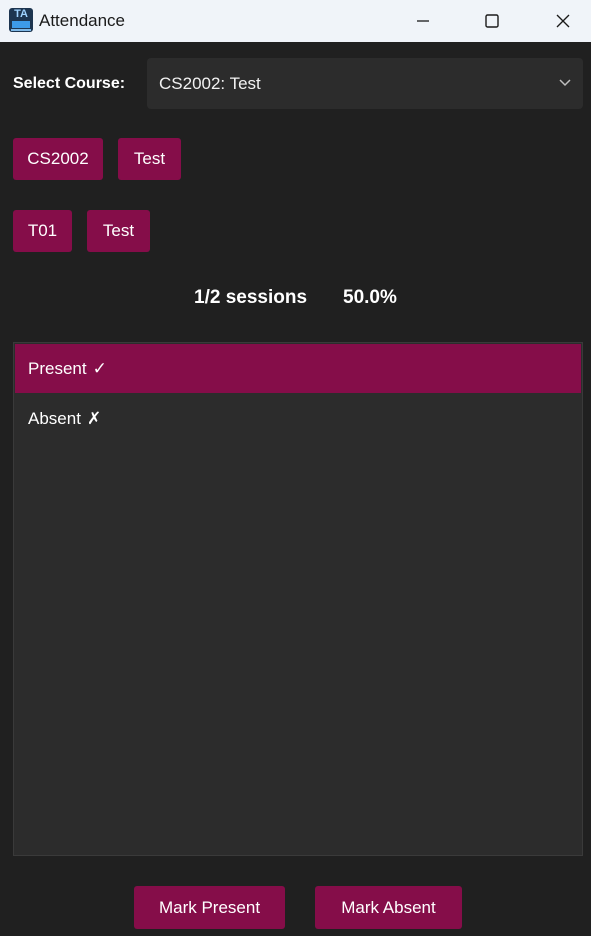 The width and height of the screenshot is (591, 936). I want to click on attendance-percentage: 50.0%, so click(370, 297).